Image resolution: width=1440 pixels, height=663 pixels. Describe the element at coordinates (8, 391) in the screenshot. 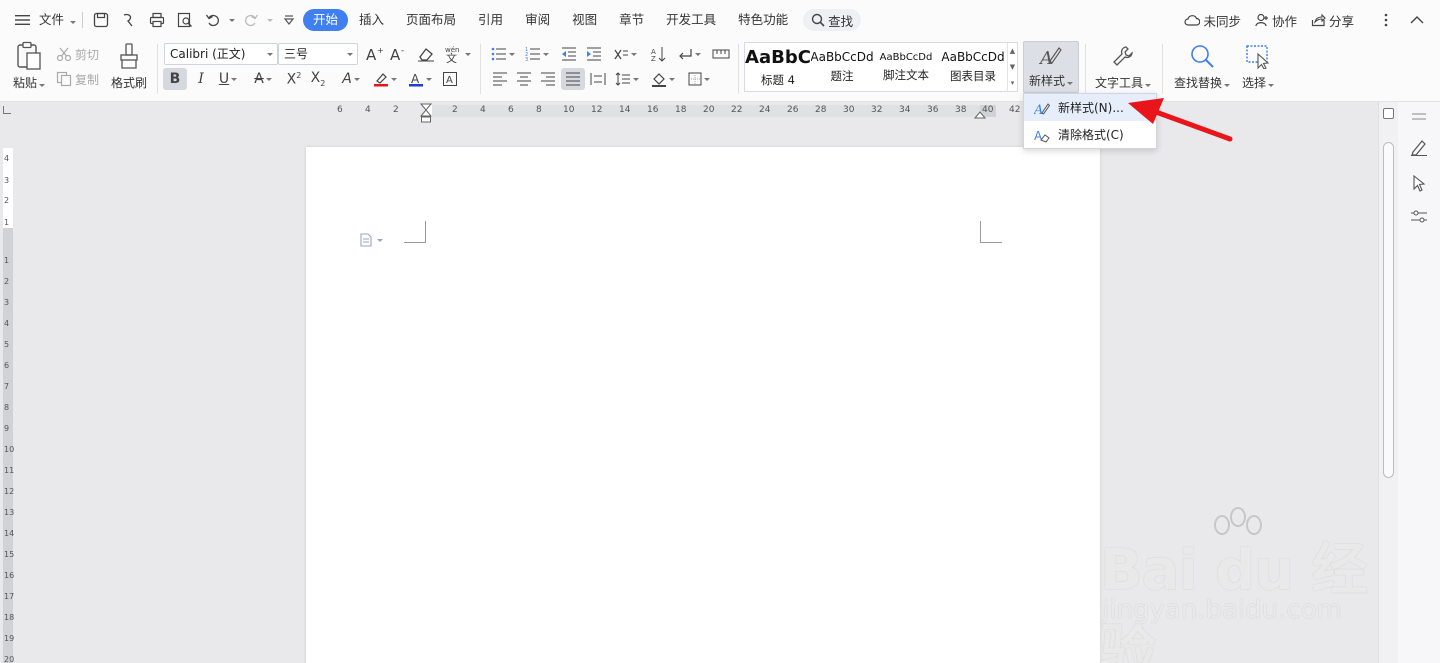

I see `vertical-ruler: 4 3 2 1 1 2 3 4 5 6 7 8 9 10 11 12 13 14 15 16 17 18 19 20` at that location.